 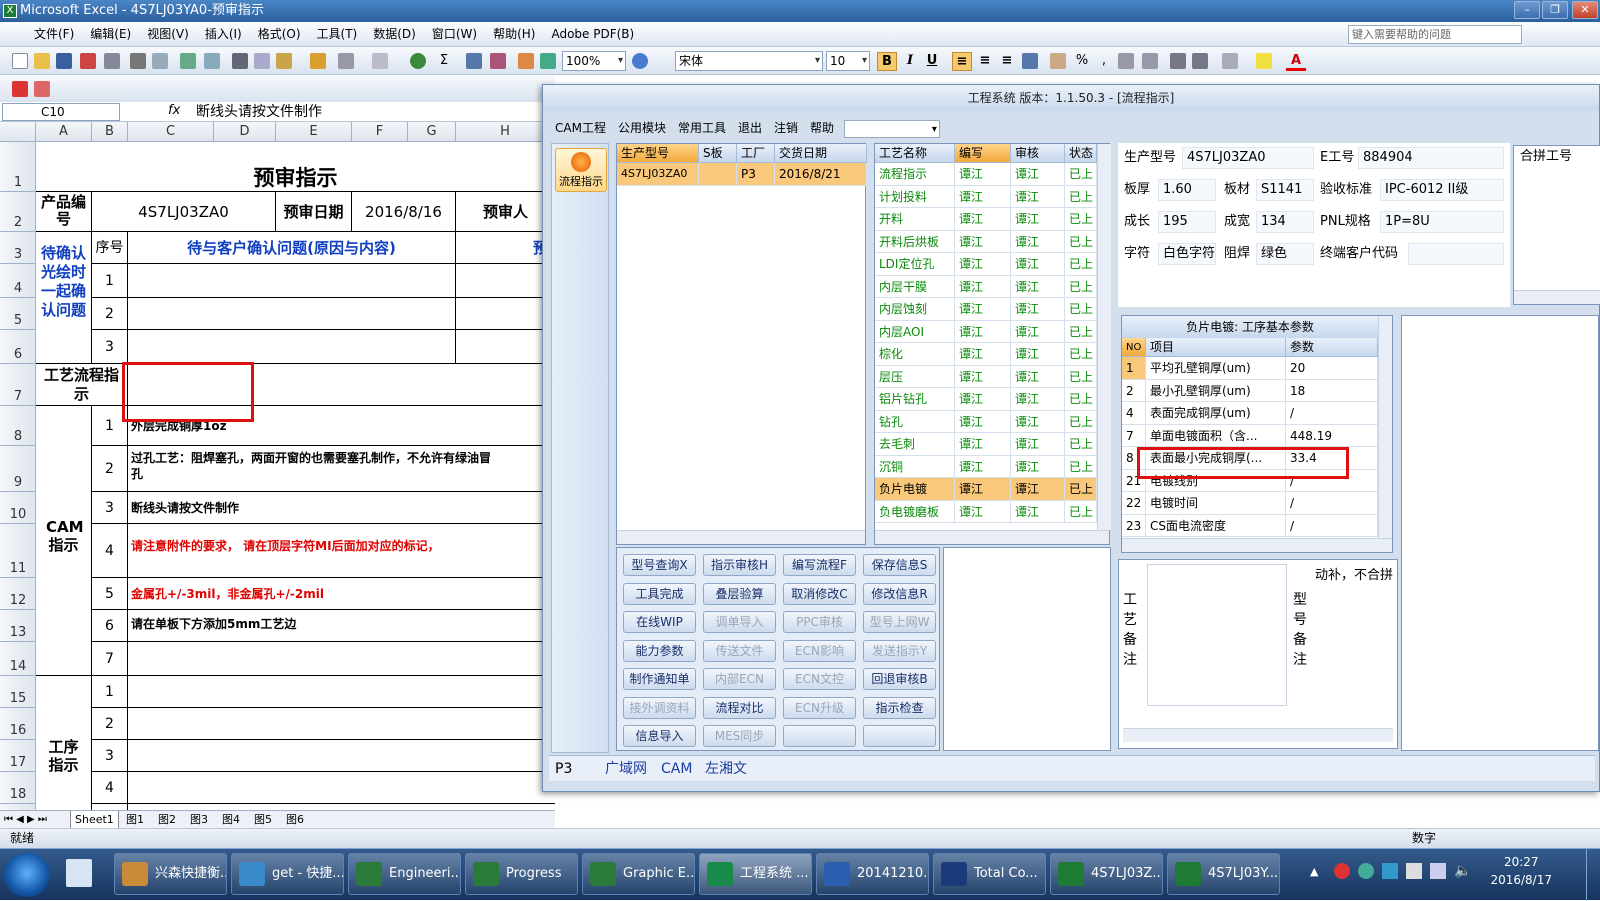 I want to click on clock: 20:27 2016/8/17, so click(x=1521, y=871).